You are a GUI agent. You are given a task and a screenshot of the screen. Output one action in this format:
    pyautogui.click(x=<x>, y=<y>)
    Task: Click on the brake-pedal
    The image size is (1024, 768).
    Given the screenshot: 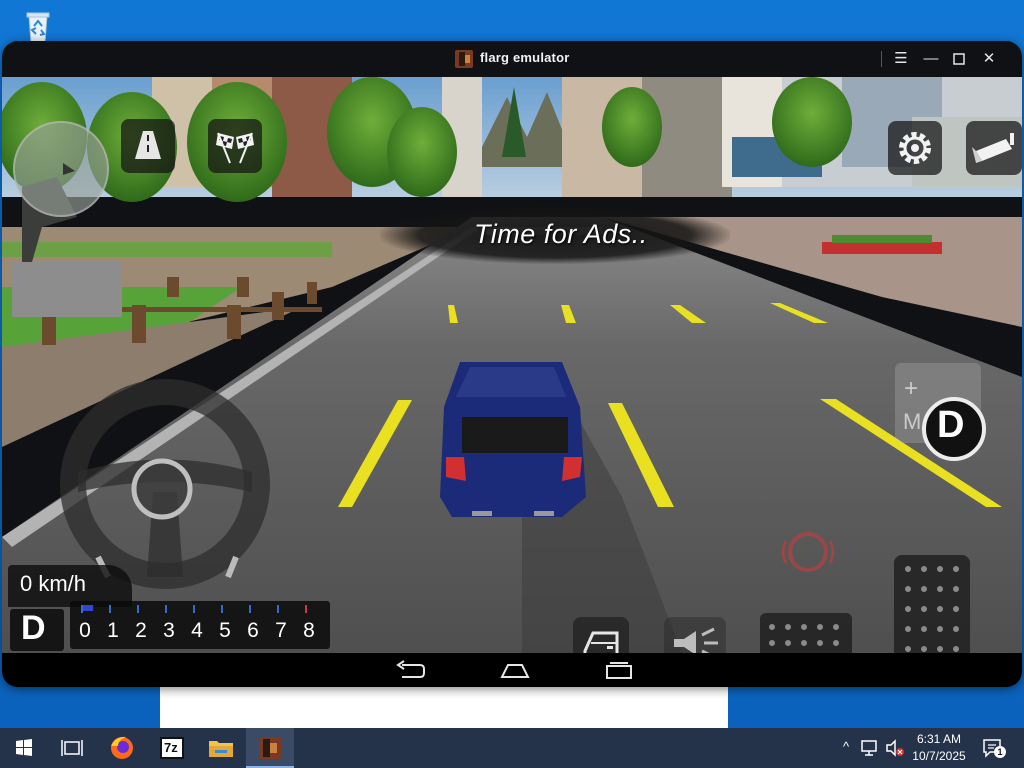 What is the action you would take?
    pyautogui.click(x=806, y=633)
    